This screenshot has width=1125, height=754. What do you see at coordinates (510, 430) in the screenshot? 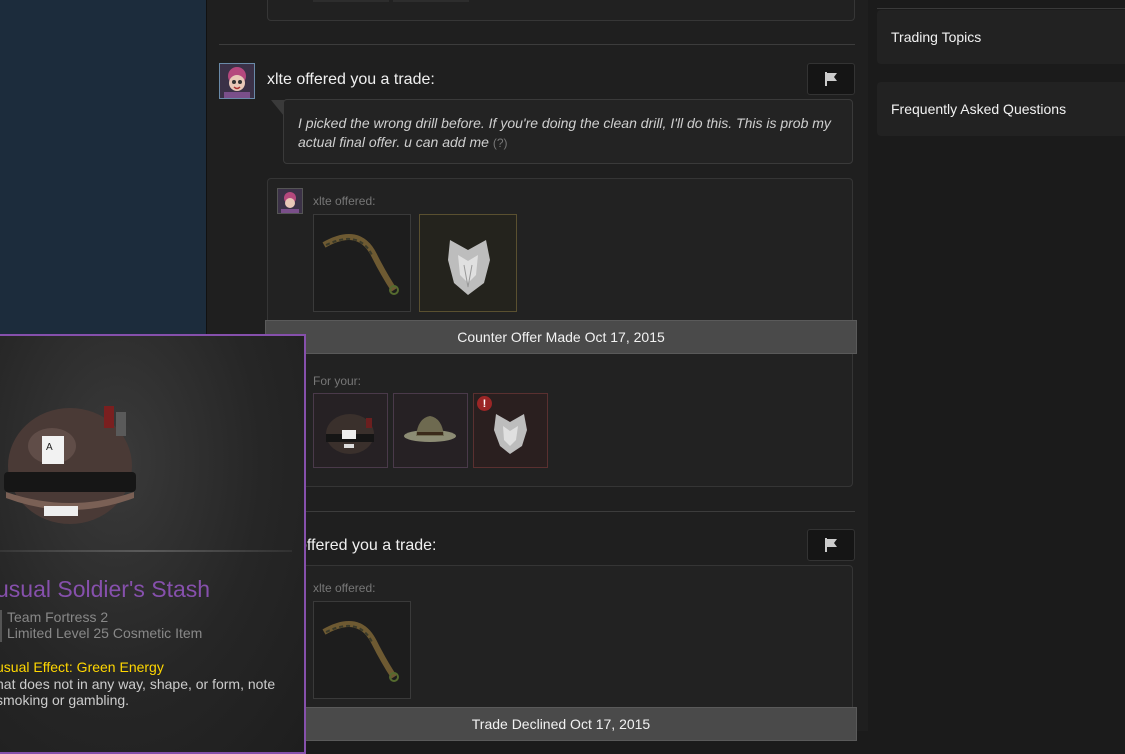
I see `requested-item: !` at bounding box center [510, 430].